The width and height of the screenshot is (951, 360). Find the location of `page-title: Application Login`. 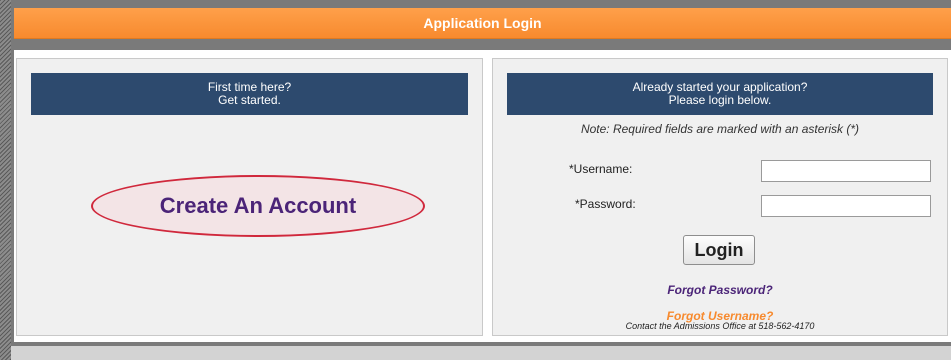

page-title: Application Login is located at coordinates (482, 23).